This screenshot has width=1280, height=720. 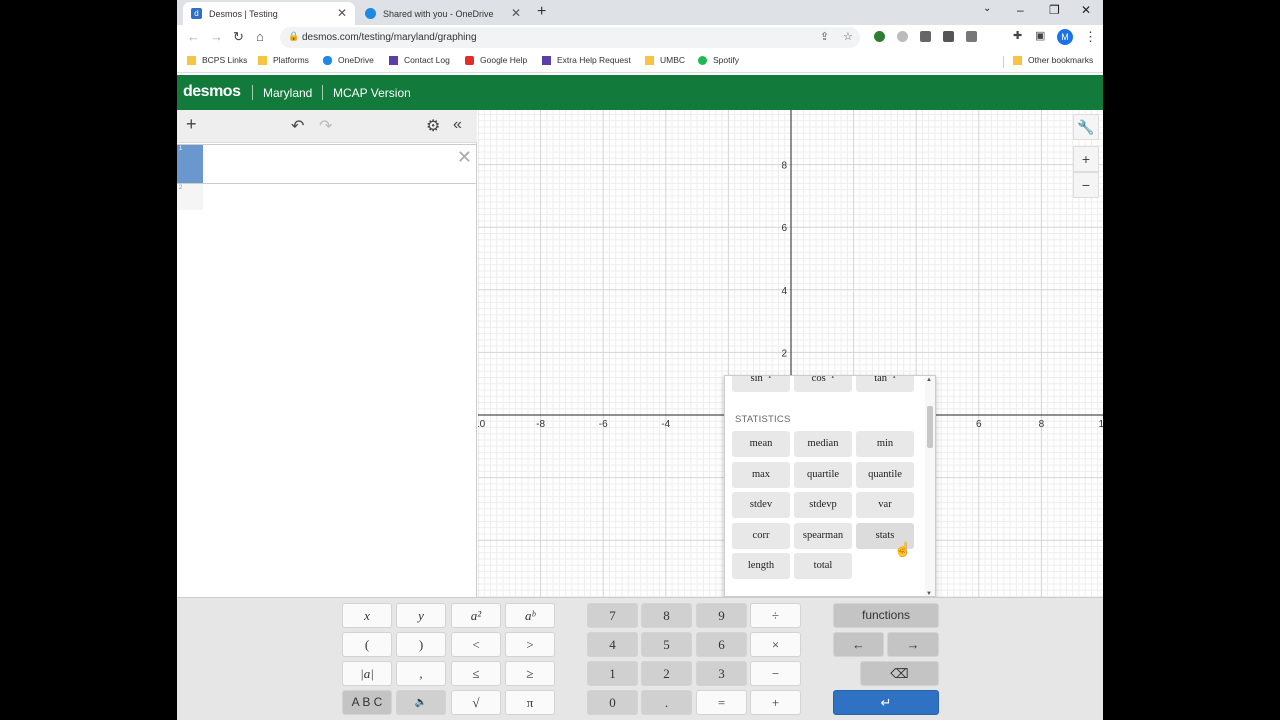 I want to click on key-greater-equal: ≥, so click(x=530, y=673).